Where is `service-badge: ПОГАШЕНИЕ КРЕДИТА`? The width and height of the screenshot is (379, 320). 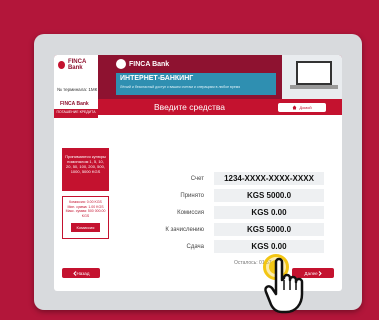 service-badge: ПОГАШЕНИЕ КРЕДИТА is located at coordinates (76, 113).